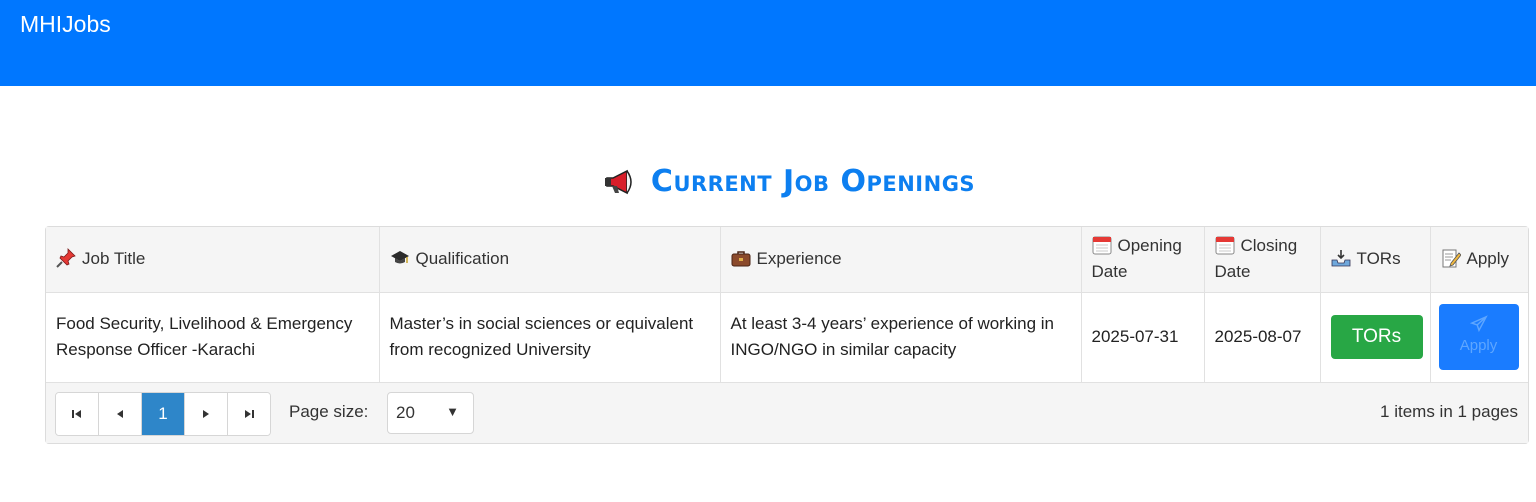 The width and height of the screenshot is (1536, 502). What do you see at coordinates (399, 257) in the screenshot?
I see `graduation-cap-icon` at bounding box center [399, 257].